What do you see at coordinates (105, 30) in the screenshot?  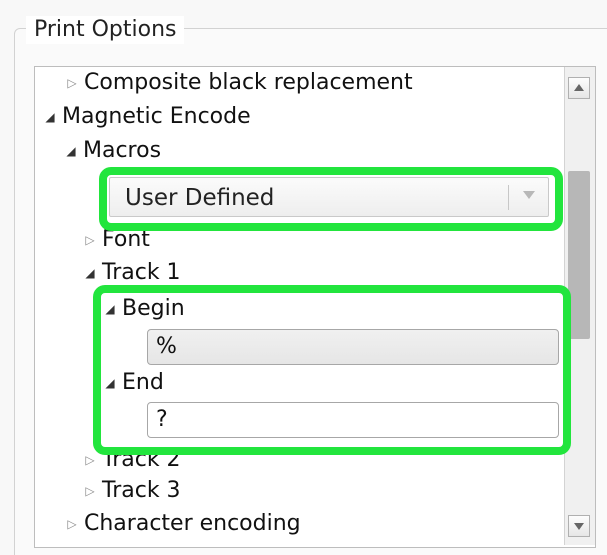 I see `print-options-title: Print Options` at bounding box center [105, 30].